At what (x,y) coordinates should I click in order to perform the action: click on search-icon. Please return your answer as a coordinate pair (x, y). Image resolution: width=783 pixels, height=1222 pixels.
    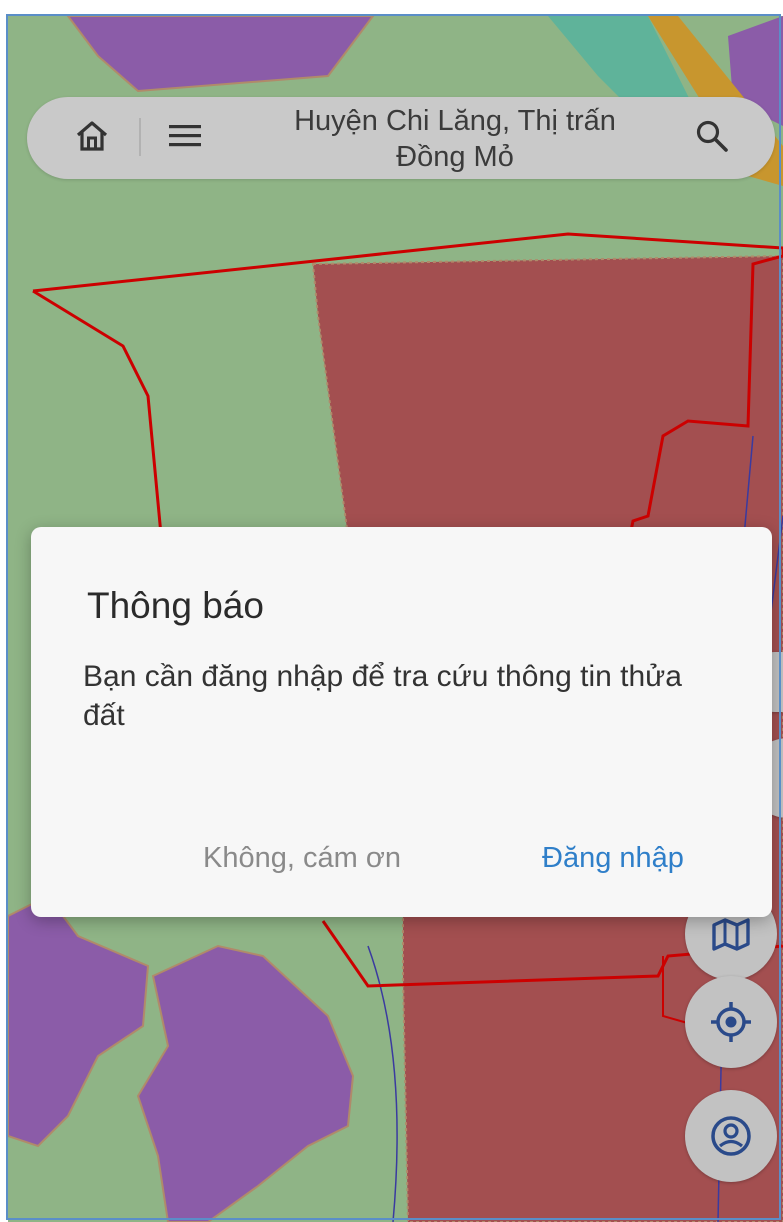
    Looking at the image, I should click on (712, 136).